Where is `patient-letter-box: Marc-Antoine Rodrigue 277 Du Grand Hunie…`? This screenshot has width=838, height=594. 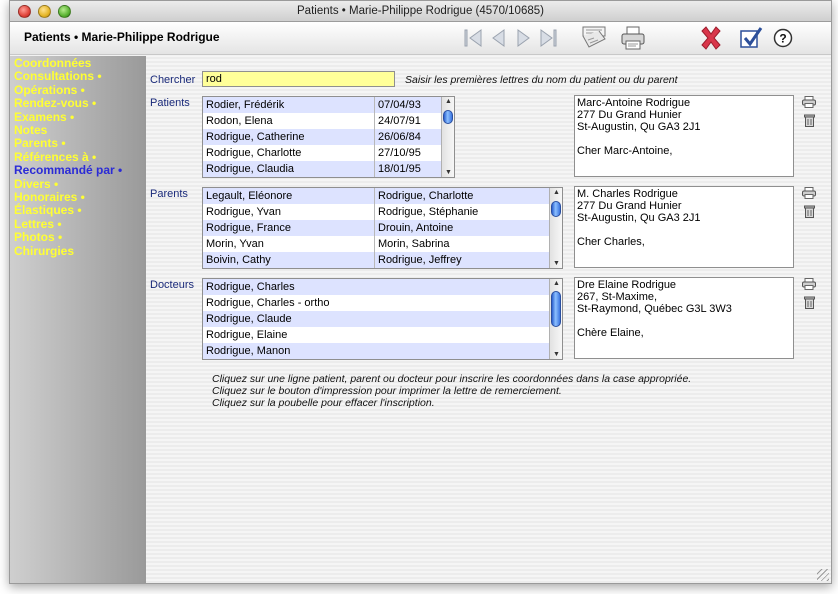 patient-letter-box: Marc-Antoine Rodrigue 277 Du Grand Hunie… is located at coordinates (684, 136).